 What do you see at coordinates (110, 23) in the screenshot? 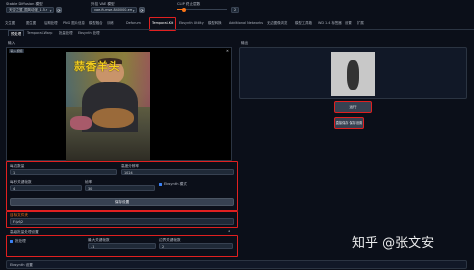
I see `tab-train: 训练` at bounding box center [110, 23].